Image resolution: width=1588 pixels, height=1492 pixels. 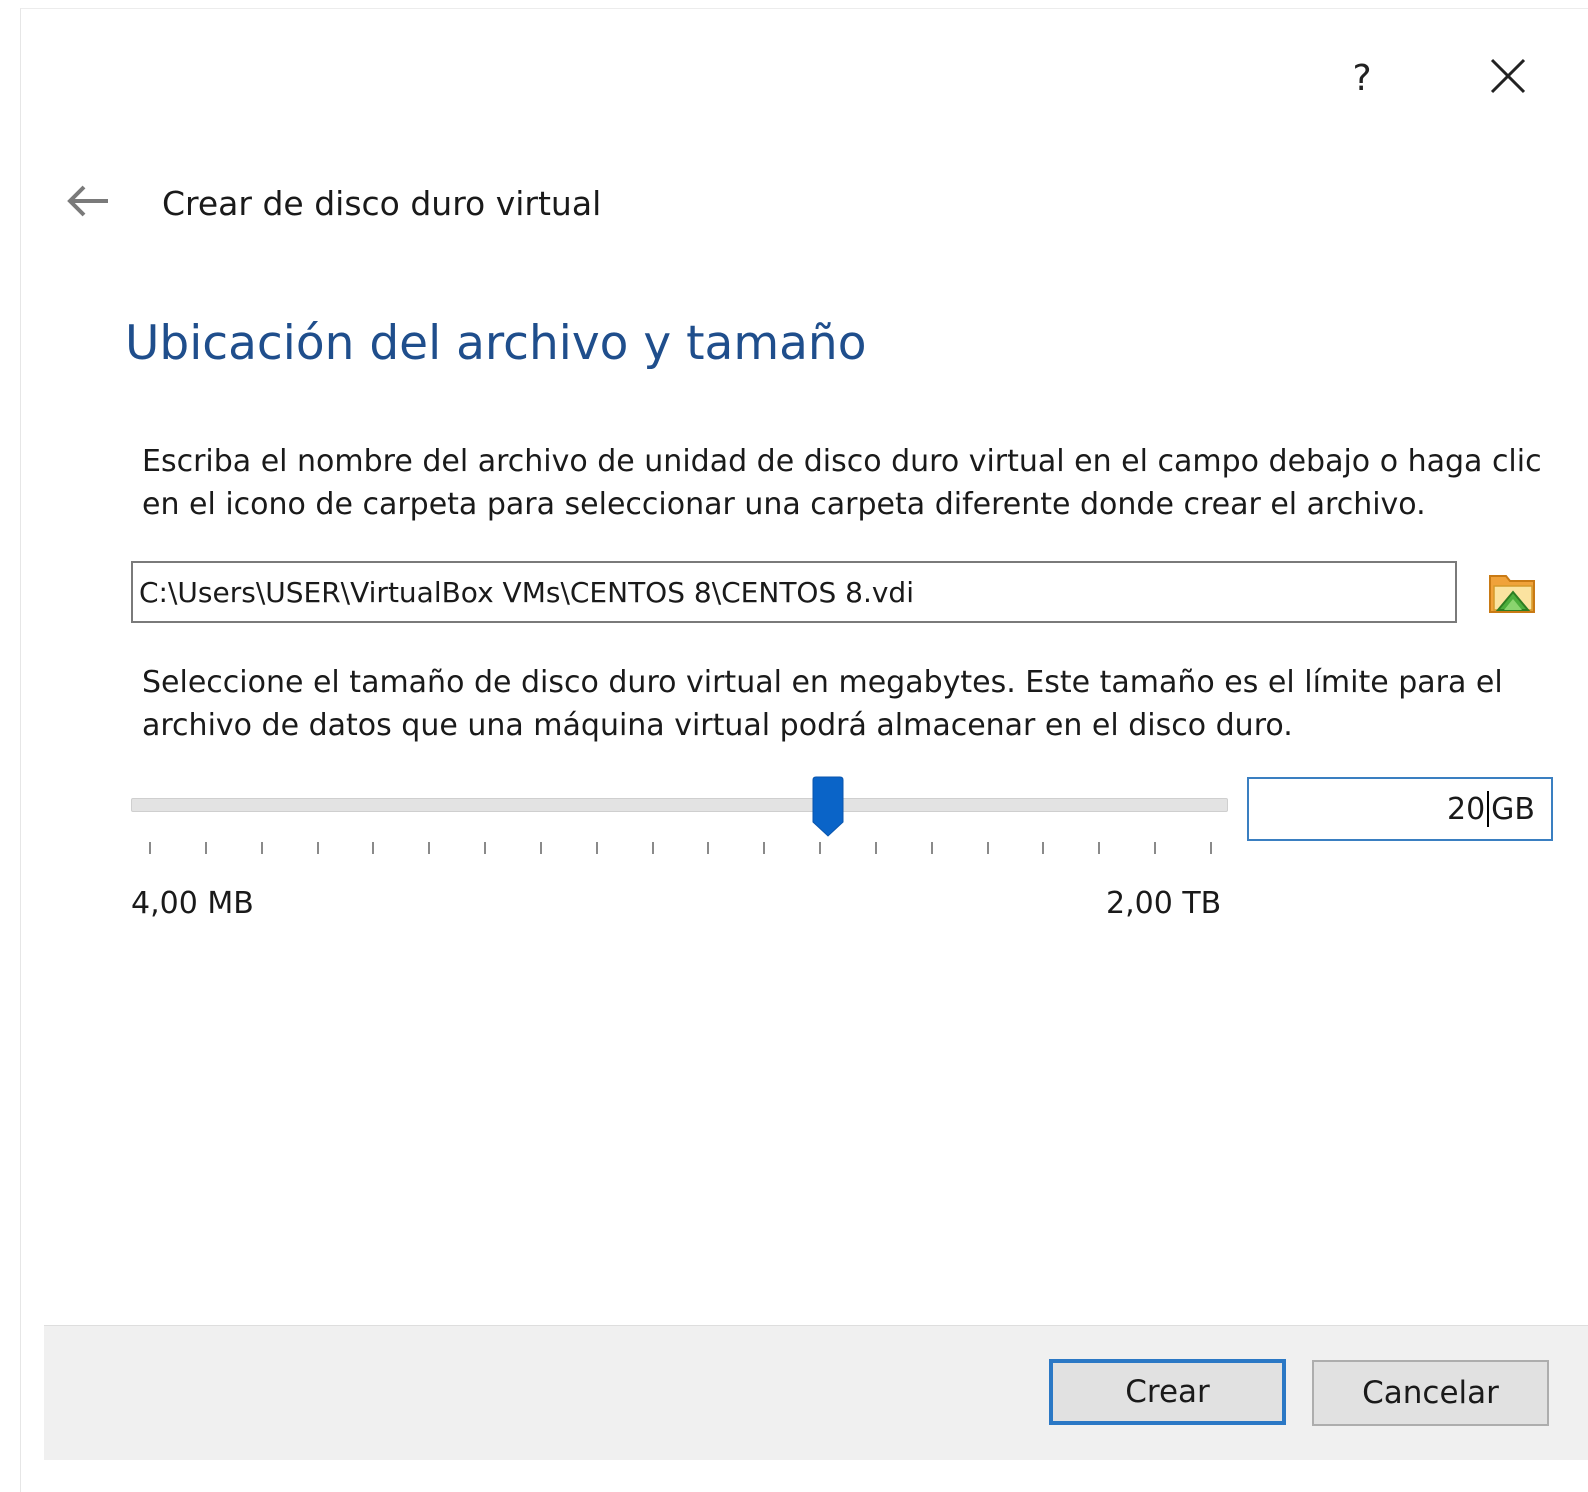 I want to click on folder-open-icon, so click(x=1513, y=593).